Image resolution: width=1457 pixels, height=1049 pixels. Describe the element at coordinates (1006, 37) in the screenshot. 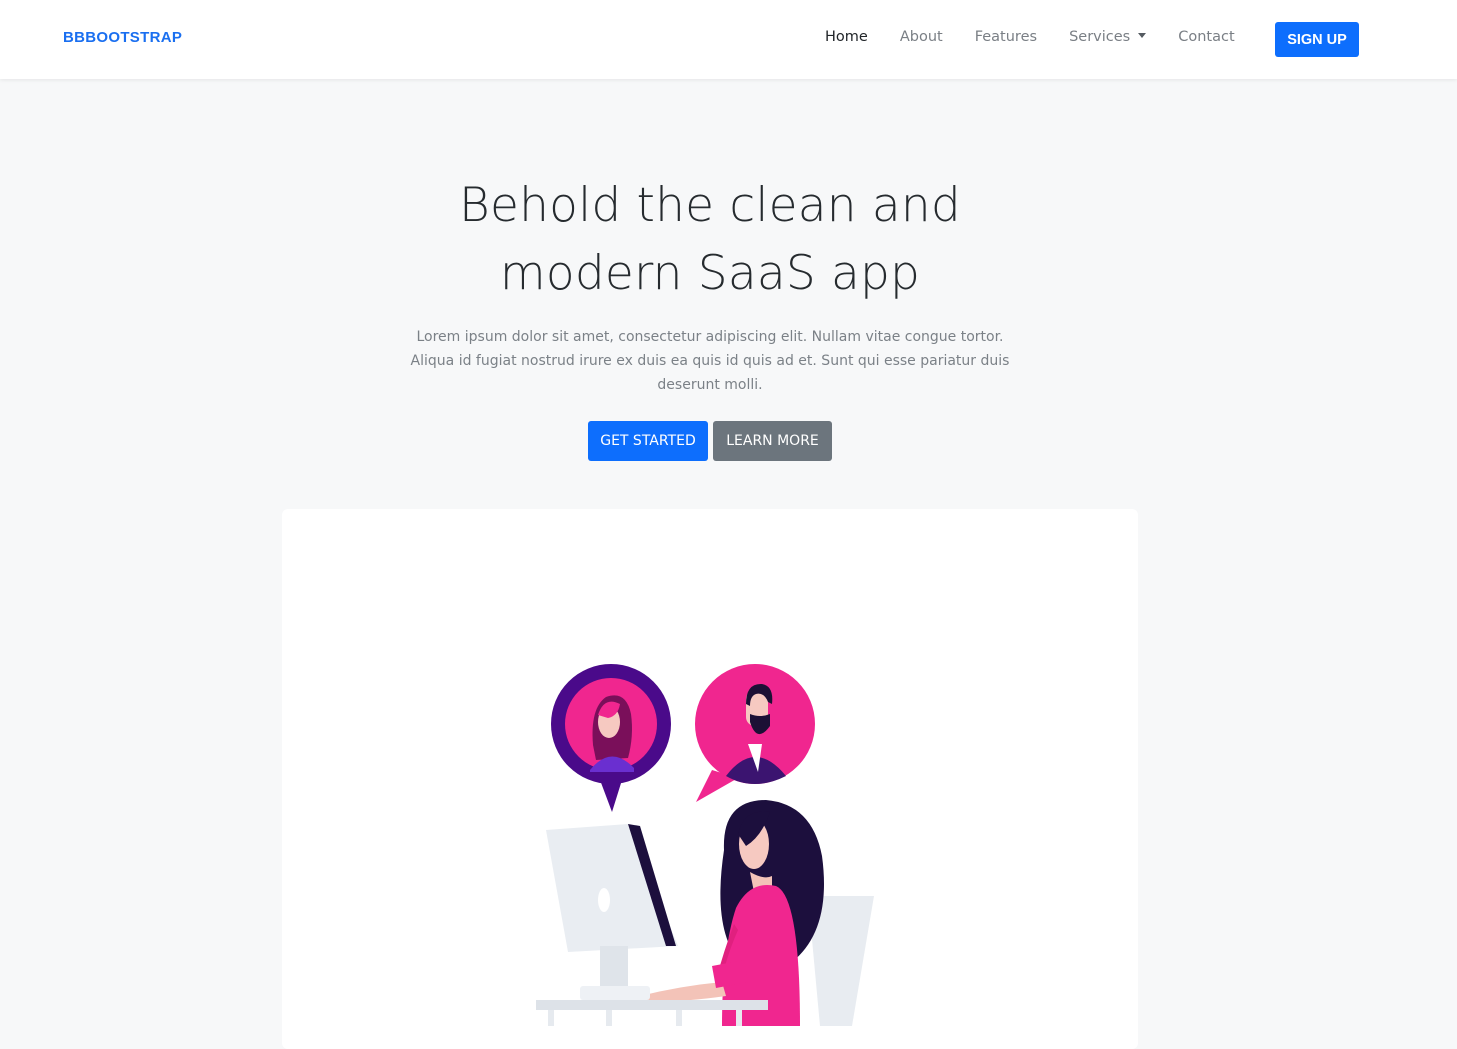

I see `nav-link-features: Features` at that location.